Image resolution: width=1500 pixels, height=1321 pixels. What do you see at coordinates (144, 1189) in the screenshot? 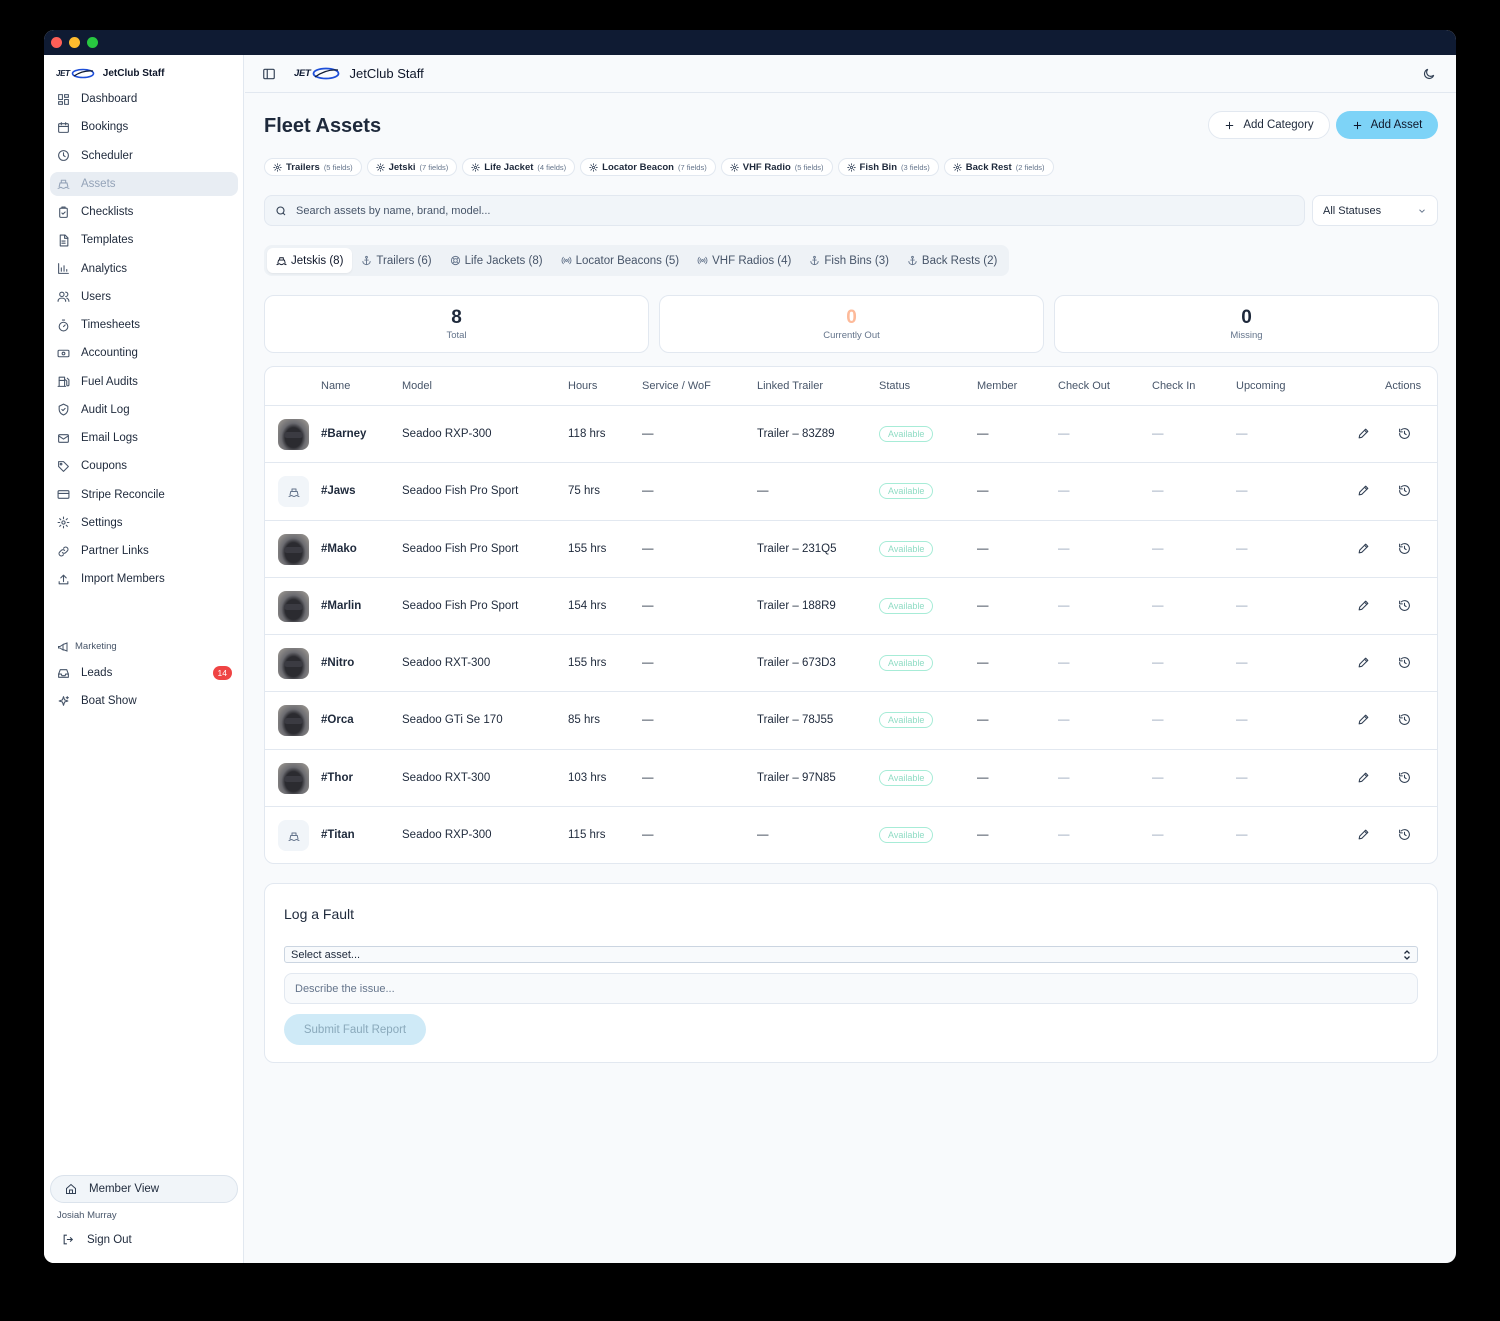
I see `member-view-button: Member View` at bounding box center [144, 1189].